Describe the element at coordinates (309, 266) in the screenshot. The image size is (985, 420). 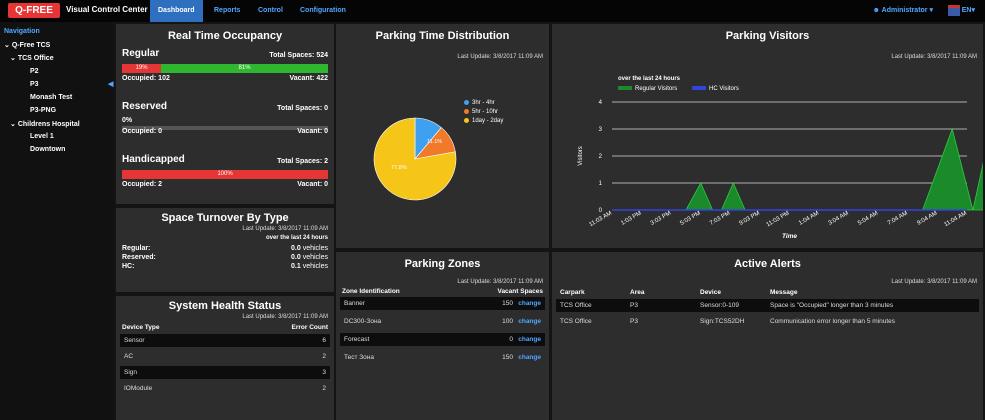
I see `turnover-hc-value: 0.1 vehicles` at that location.